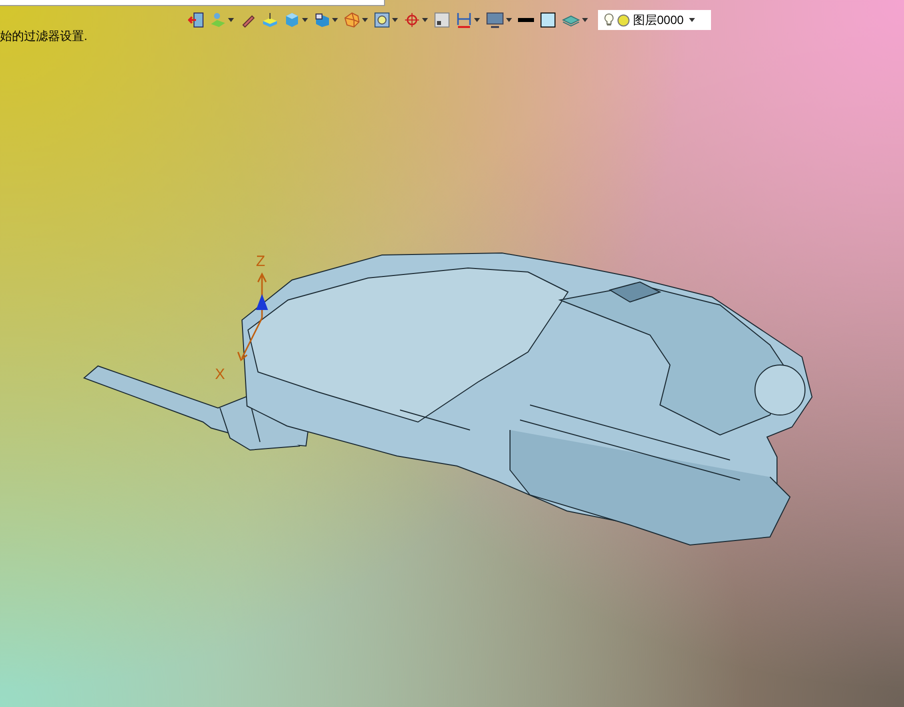 This screenshot has width=904, height=707. Describe the element at coordinates (322, 20) in the screenshot. I see `view-cube-icon` at that location.